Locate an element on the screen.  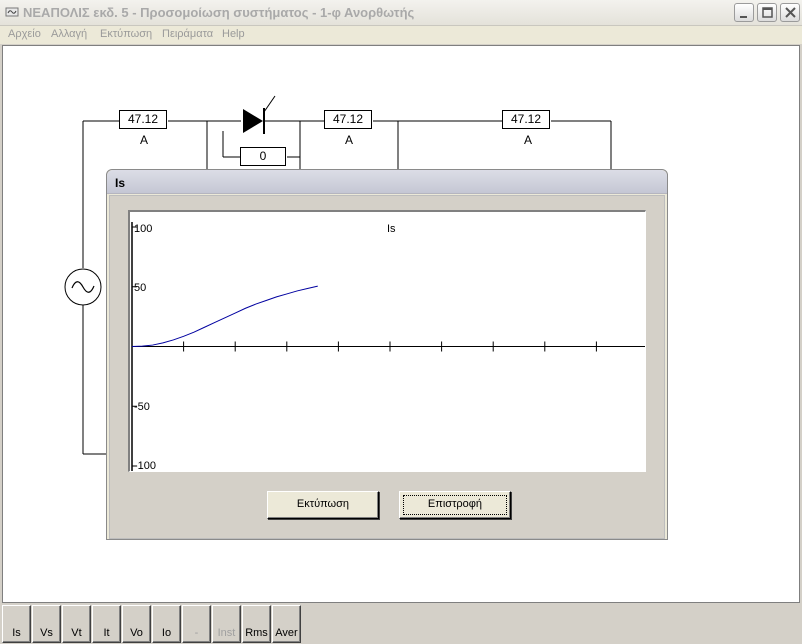
menu-help: Help is located at coordinates (233, 34).